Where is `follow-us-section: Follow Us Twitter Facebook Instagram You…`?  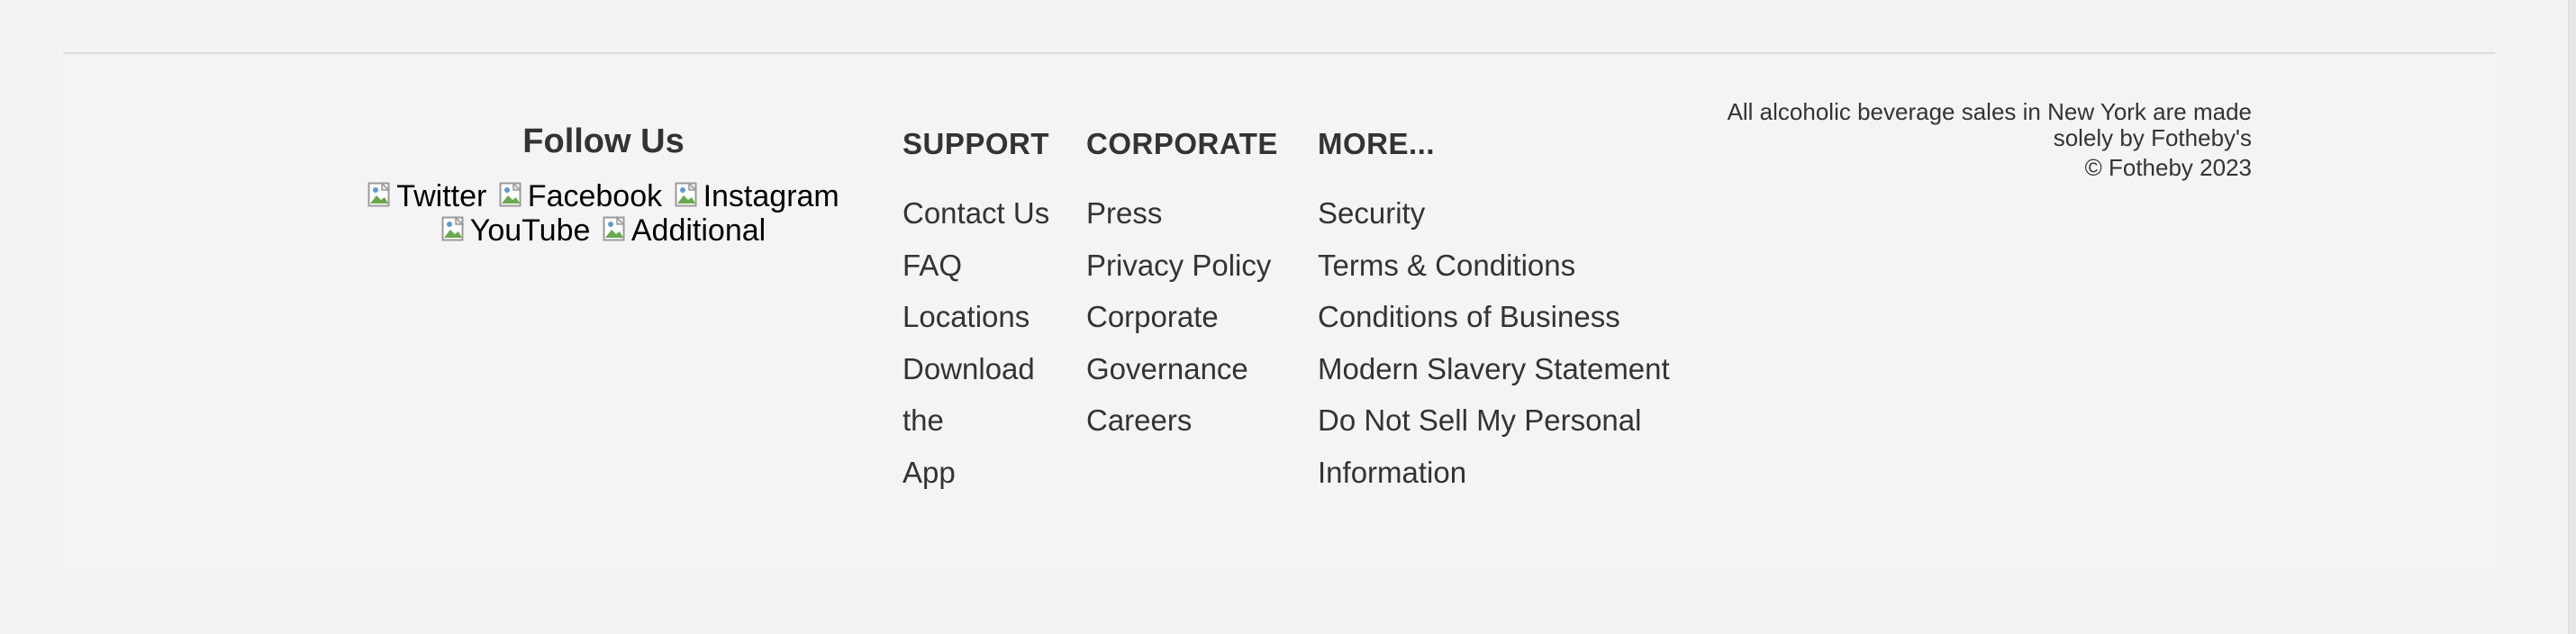 follow-us-section: Follow Us Twitter Facebook Instagram You… is located at coordinates (603, 185).